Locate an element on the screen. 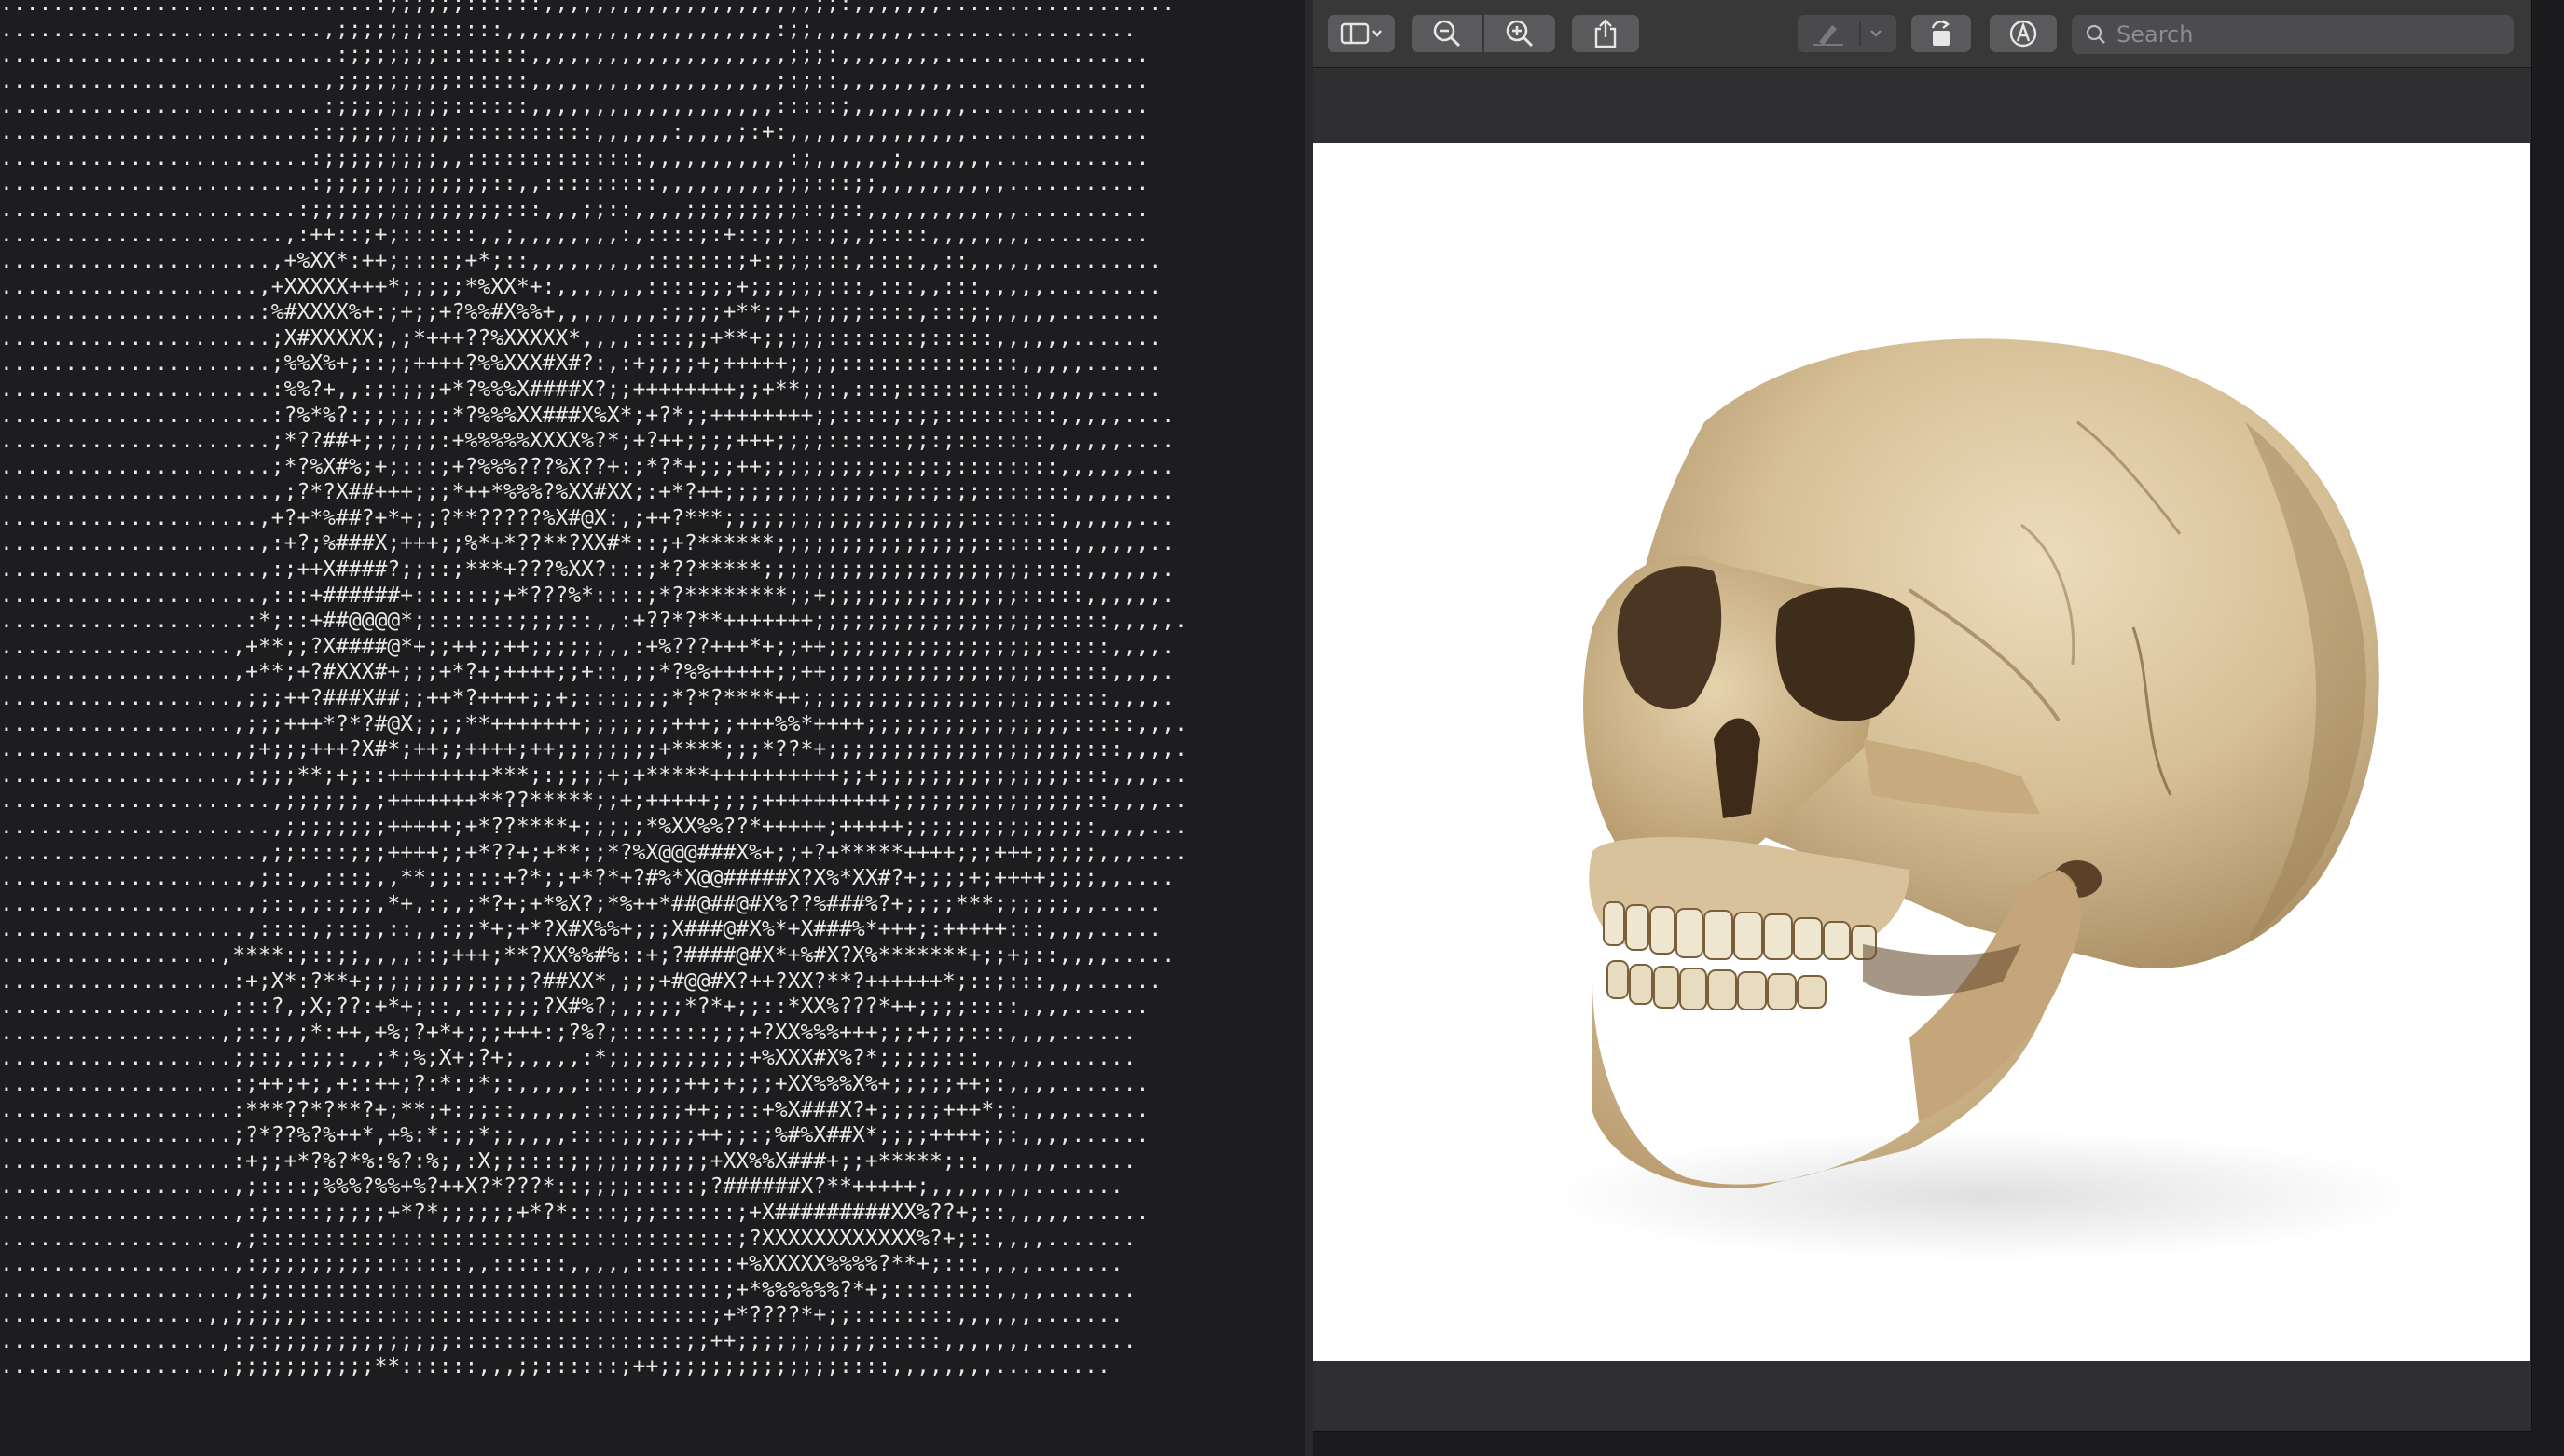 This screenshot has width=2564, height=1456. desktop-background is located at coordinates (2548, 728).